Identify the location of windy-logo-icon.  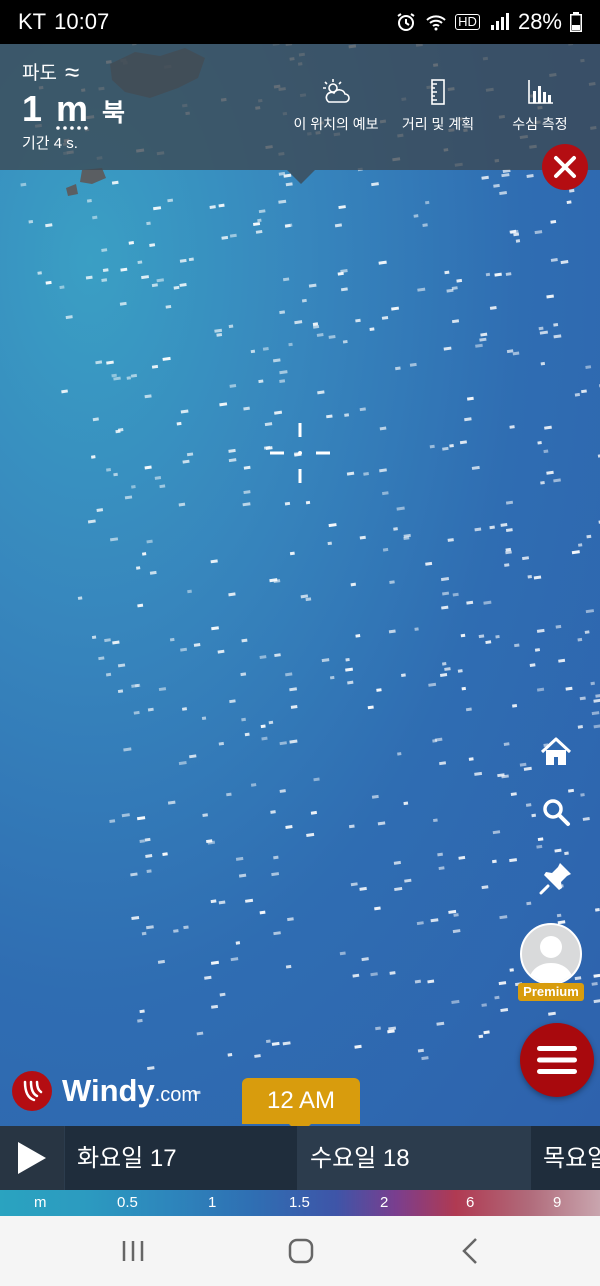
(32, 1091).